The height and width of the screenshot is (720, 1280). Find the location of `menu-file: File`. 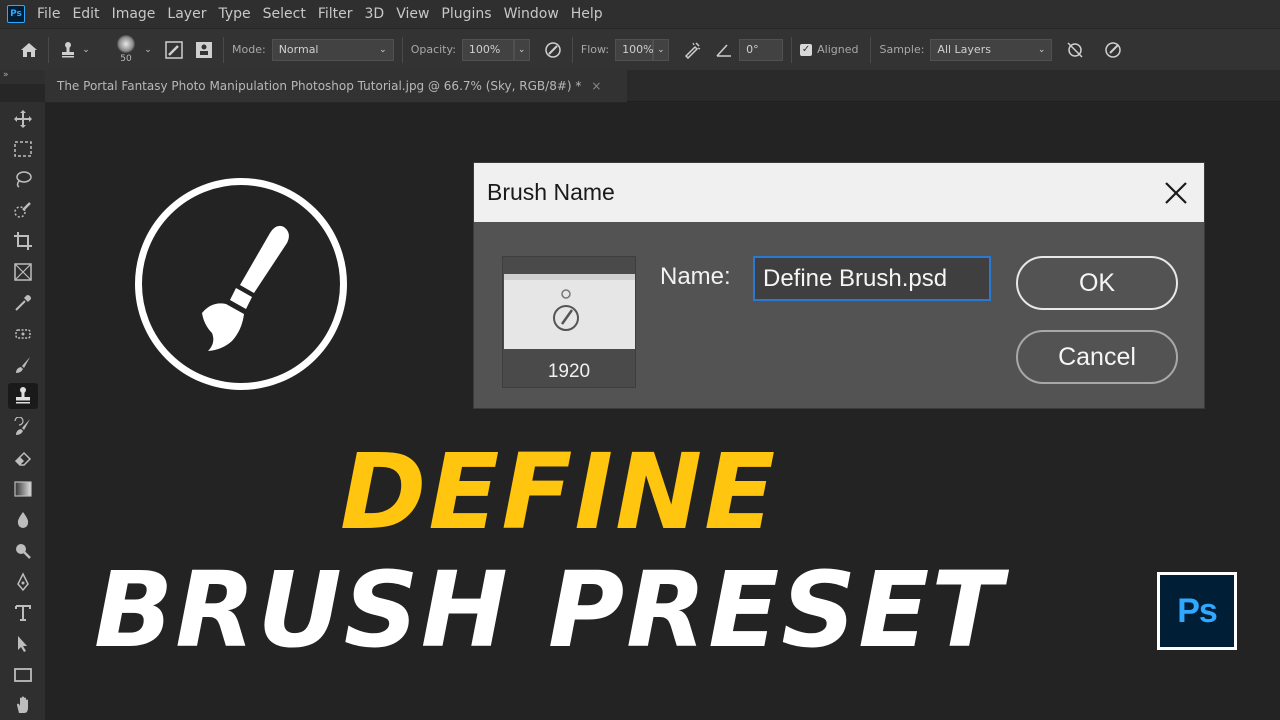

menu-file: File is located at coordinates (48, 14).